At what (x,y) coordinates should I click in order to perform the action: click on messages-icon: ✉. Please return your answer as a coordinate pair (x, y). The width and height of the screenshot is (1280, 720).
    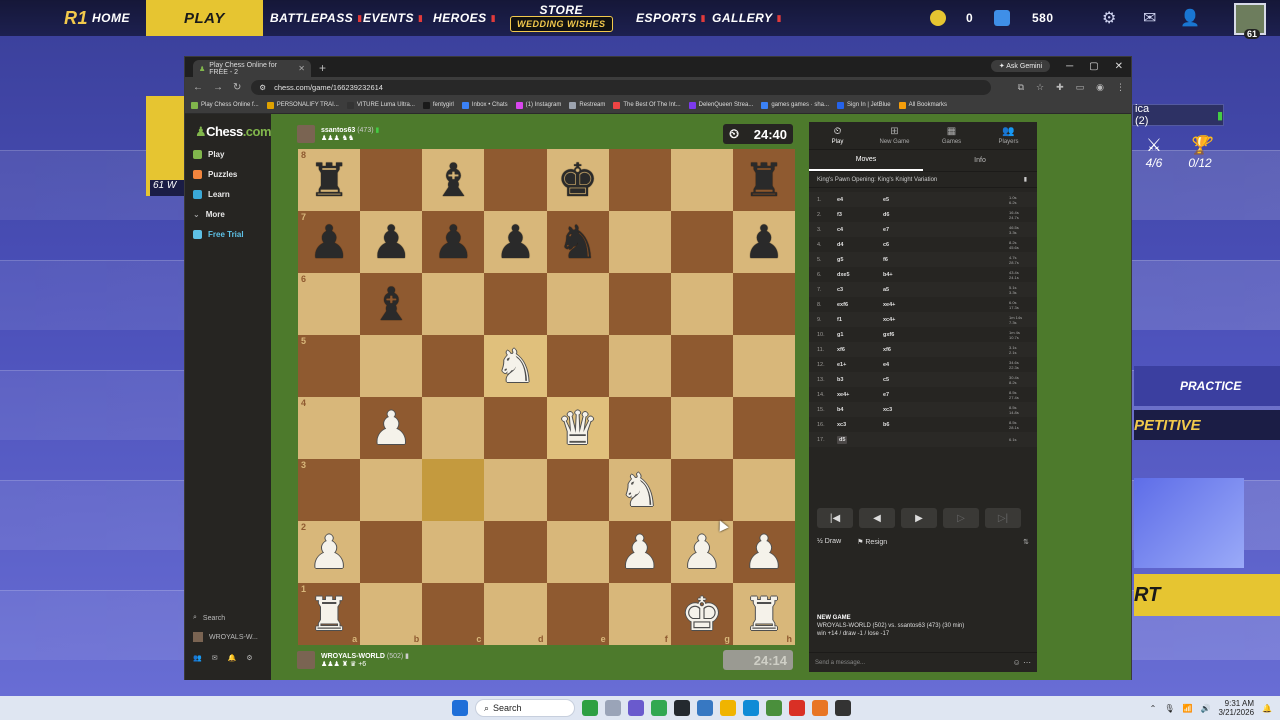
    Looking at the image, I should click on (215, 658).